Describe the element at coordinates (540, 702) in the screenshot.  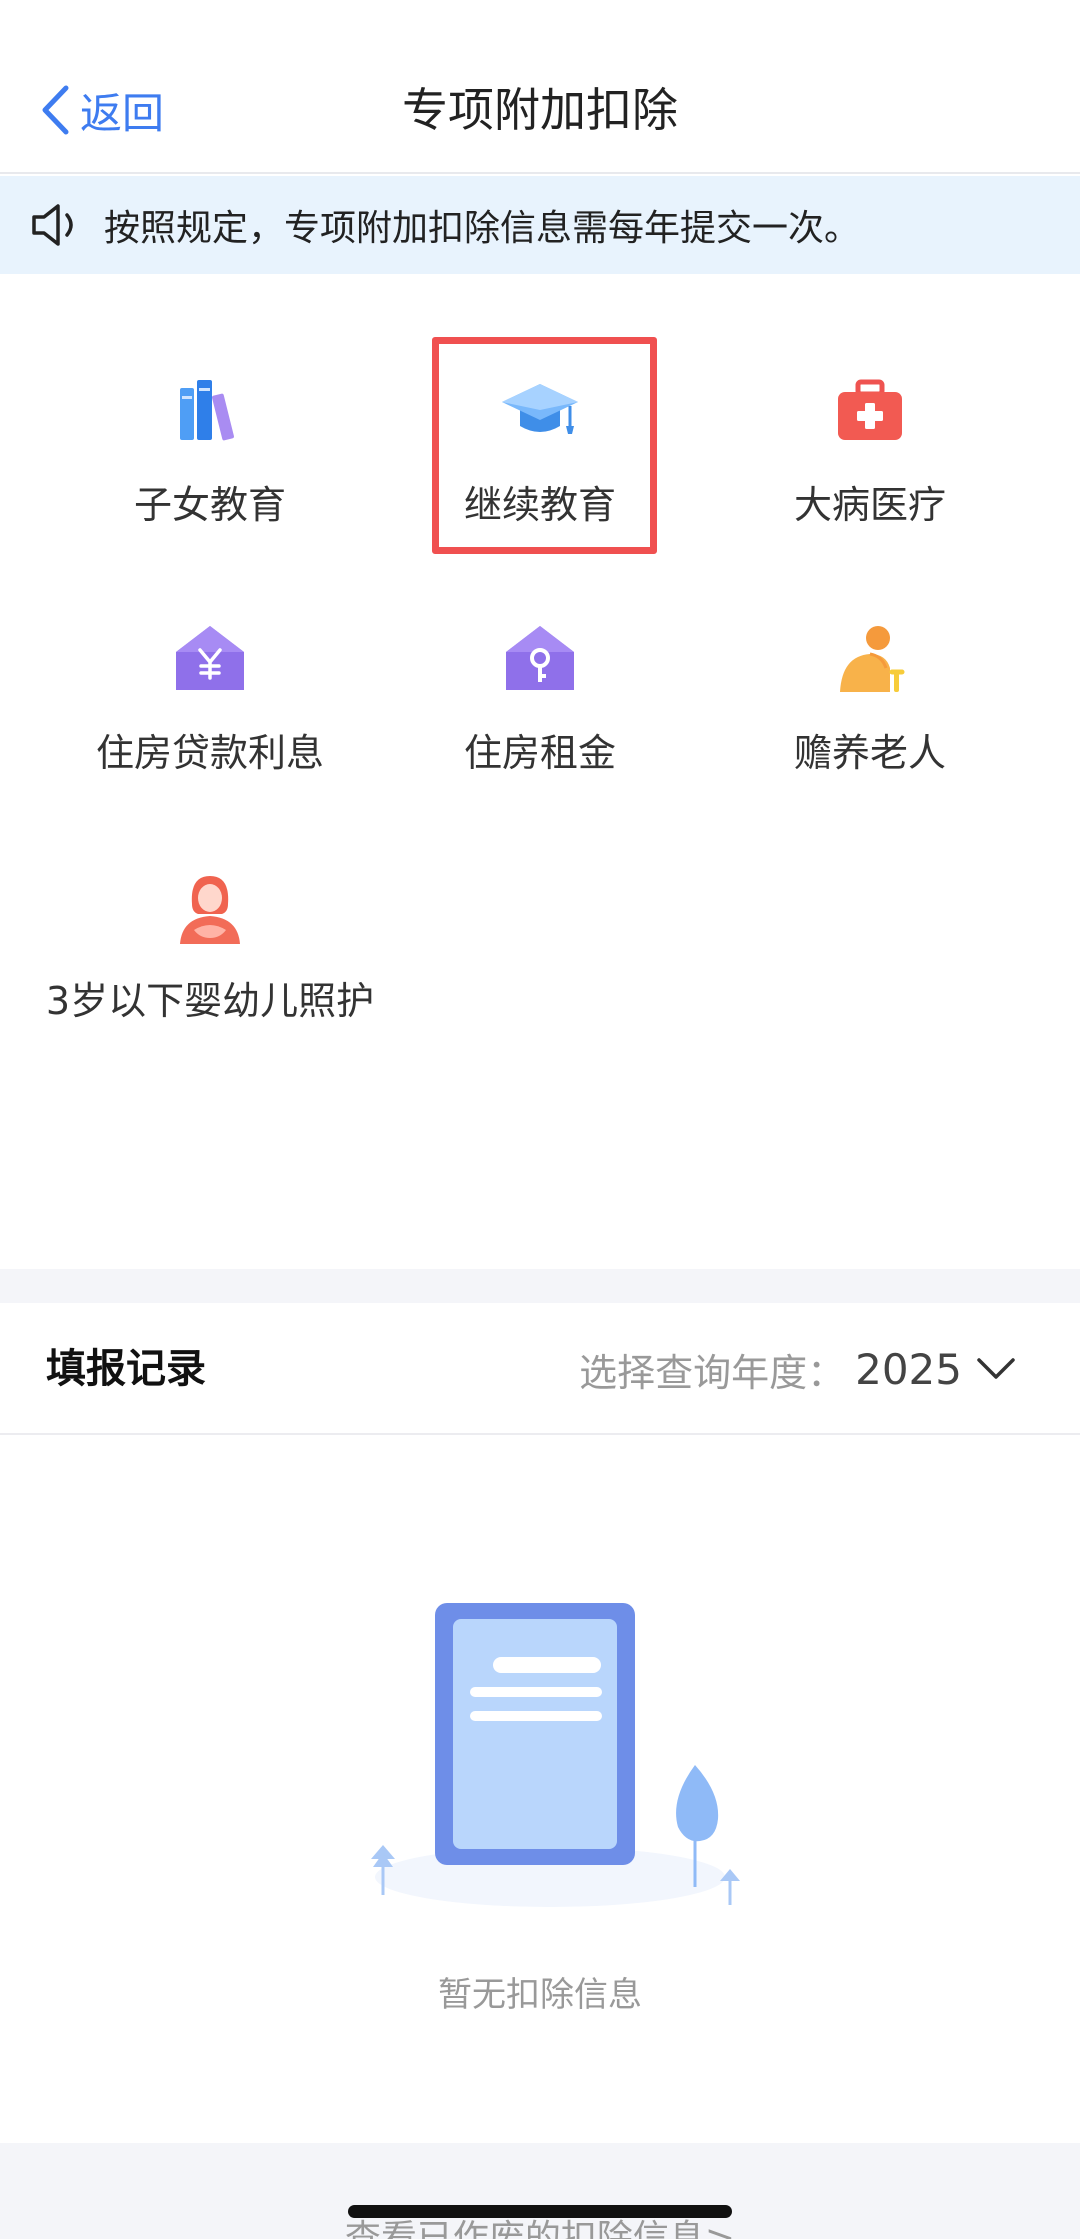
I see `category-housing-rent: 住房租金` at that location.